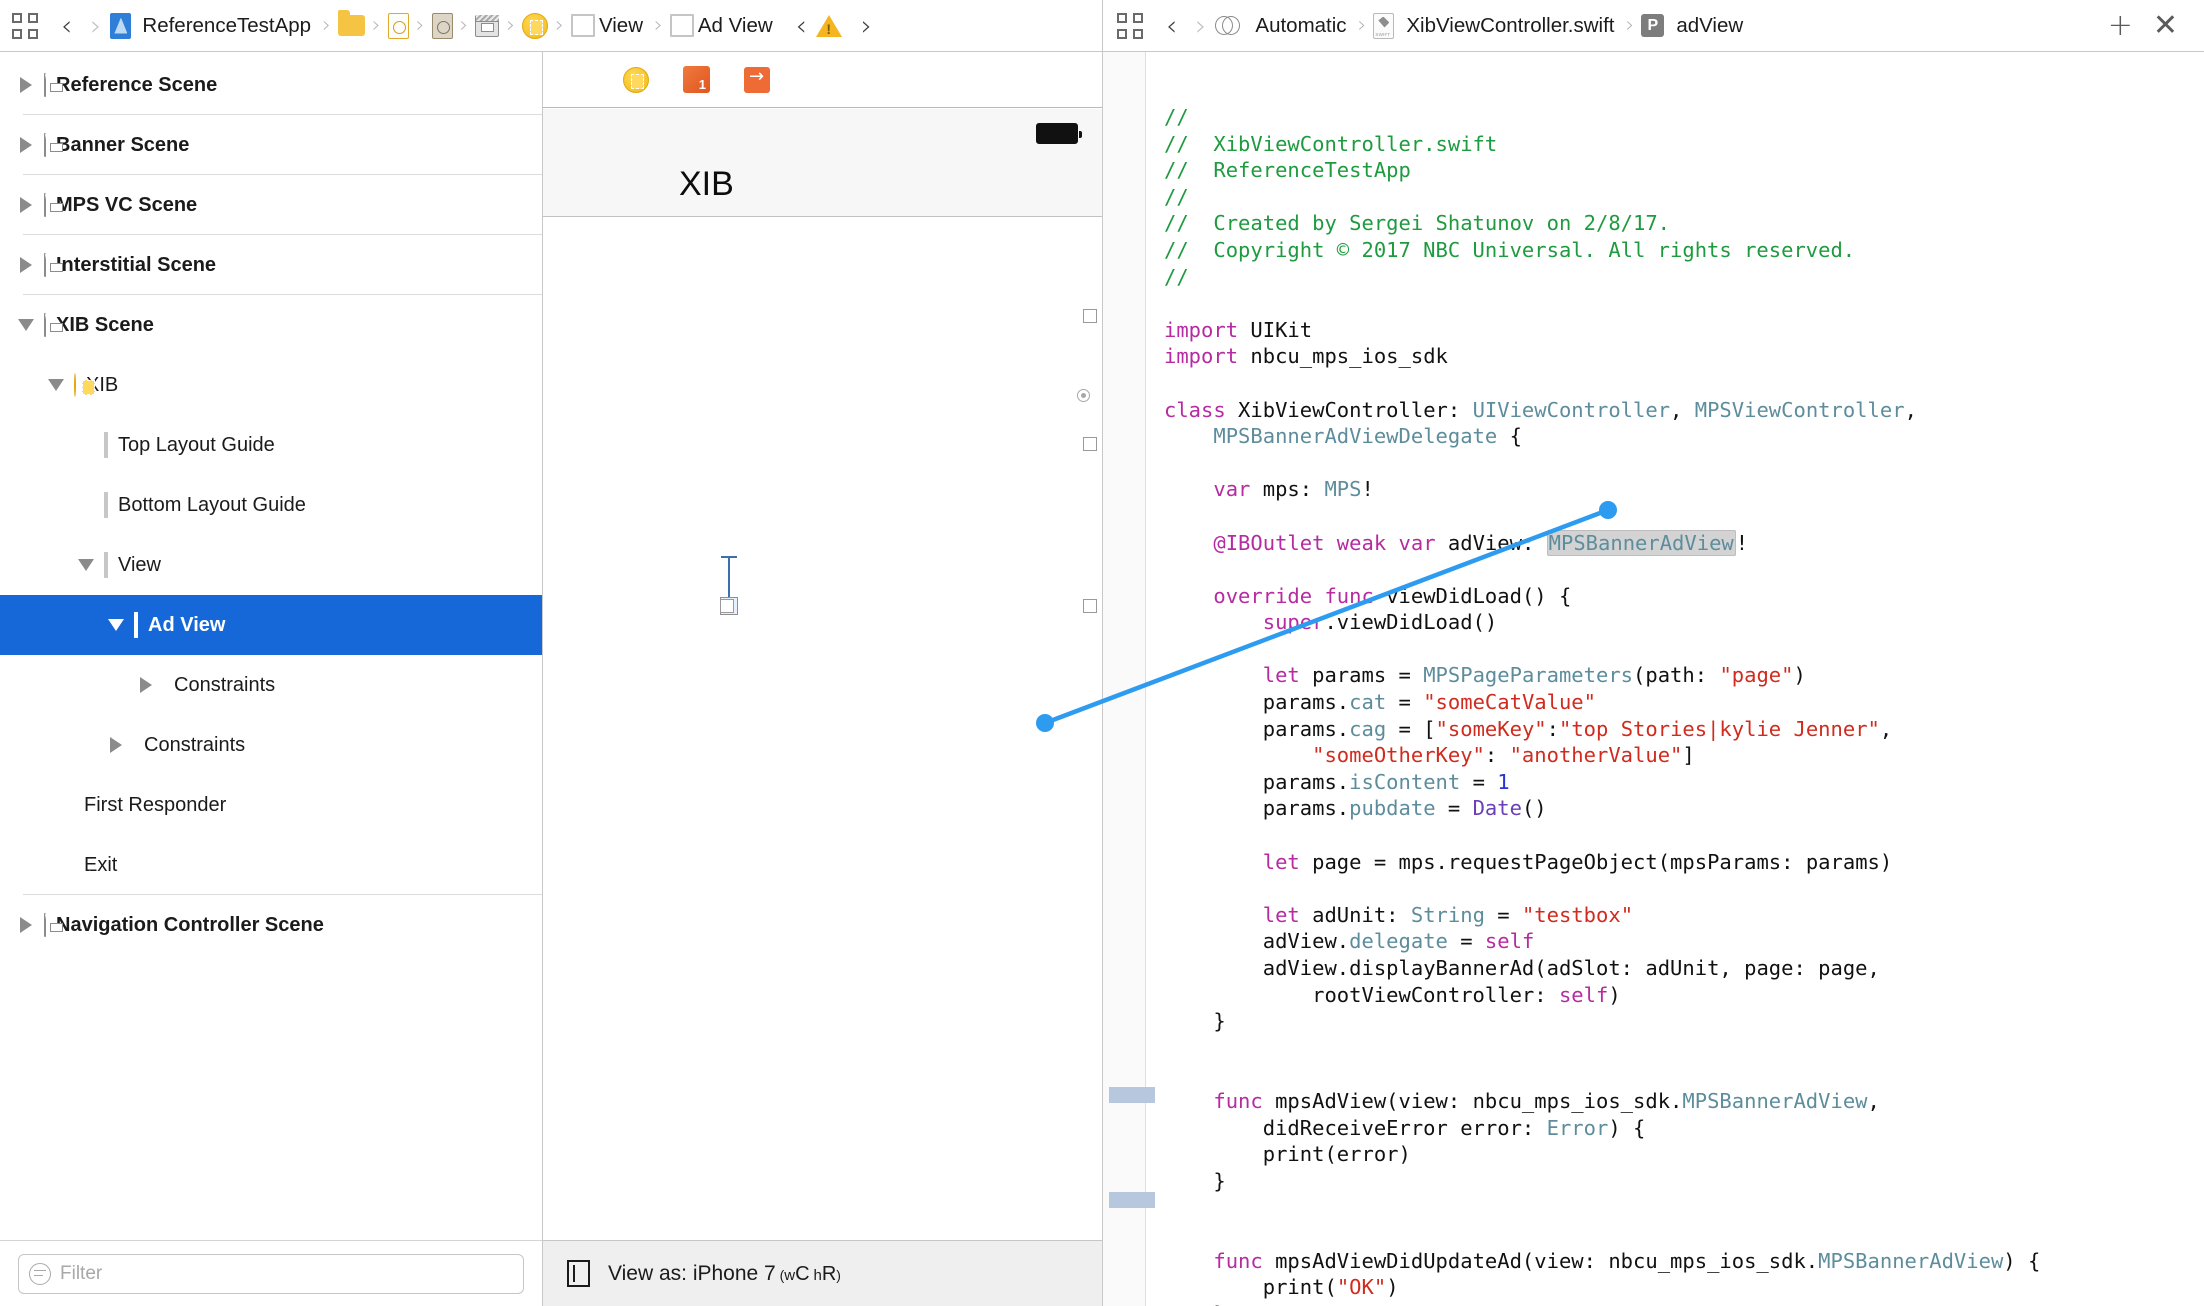 The height and width of the screenshot is (1306, 2204). Describe the element at coordinates (578, 1273) in the screenshot. I see `device-orientation-icon` at that location.